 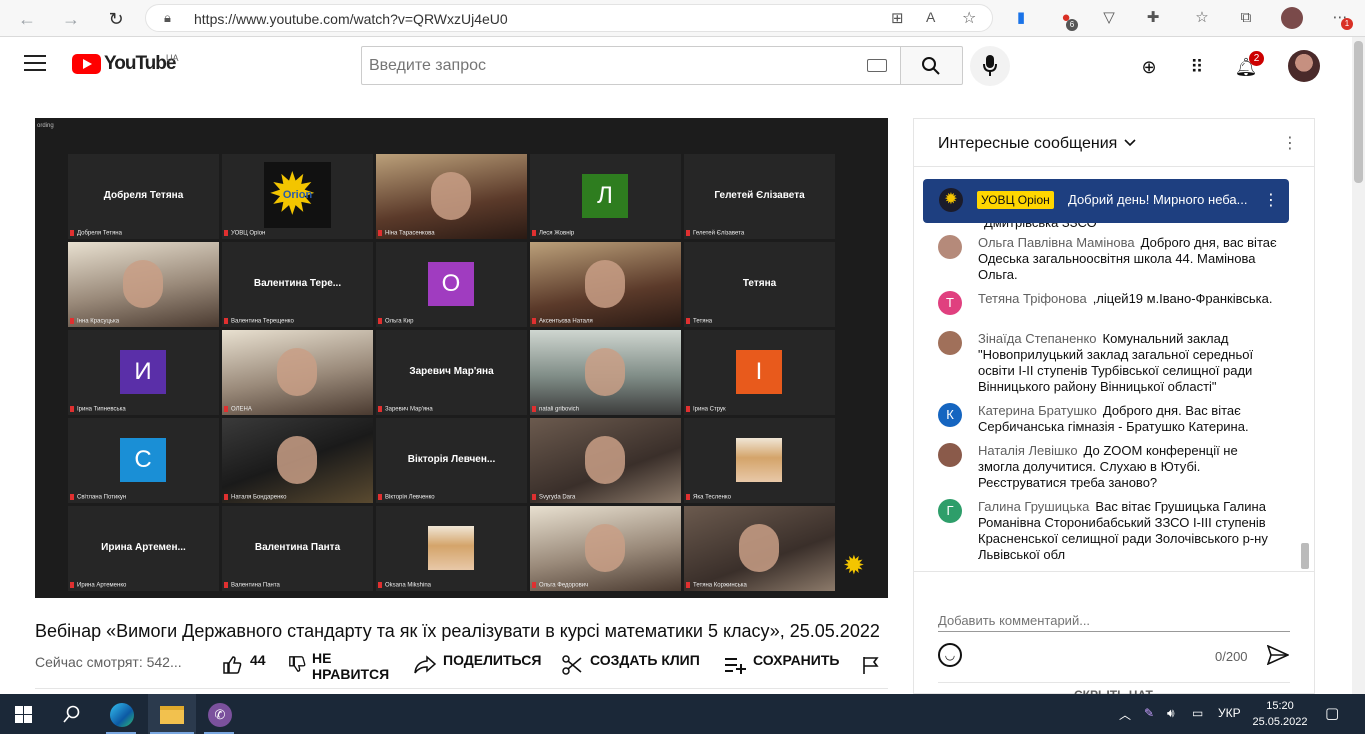 What do you see at coordinates (631, 65) in the screenshot?
I see `search-input` at bounding box center [631, 65].